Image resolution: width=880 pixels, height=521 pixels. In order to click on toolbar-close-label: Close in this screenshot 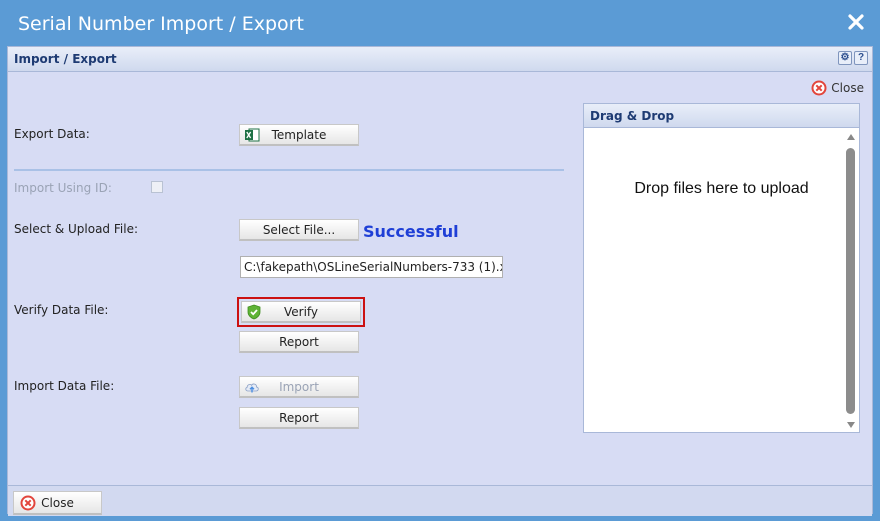, I will do `click(847, 88)`.